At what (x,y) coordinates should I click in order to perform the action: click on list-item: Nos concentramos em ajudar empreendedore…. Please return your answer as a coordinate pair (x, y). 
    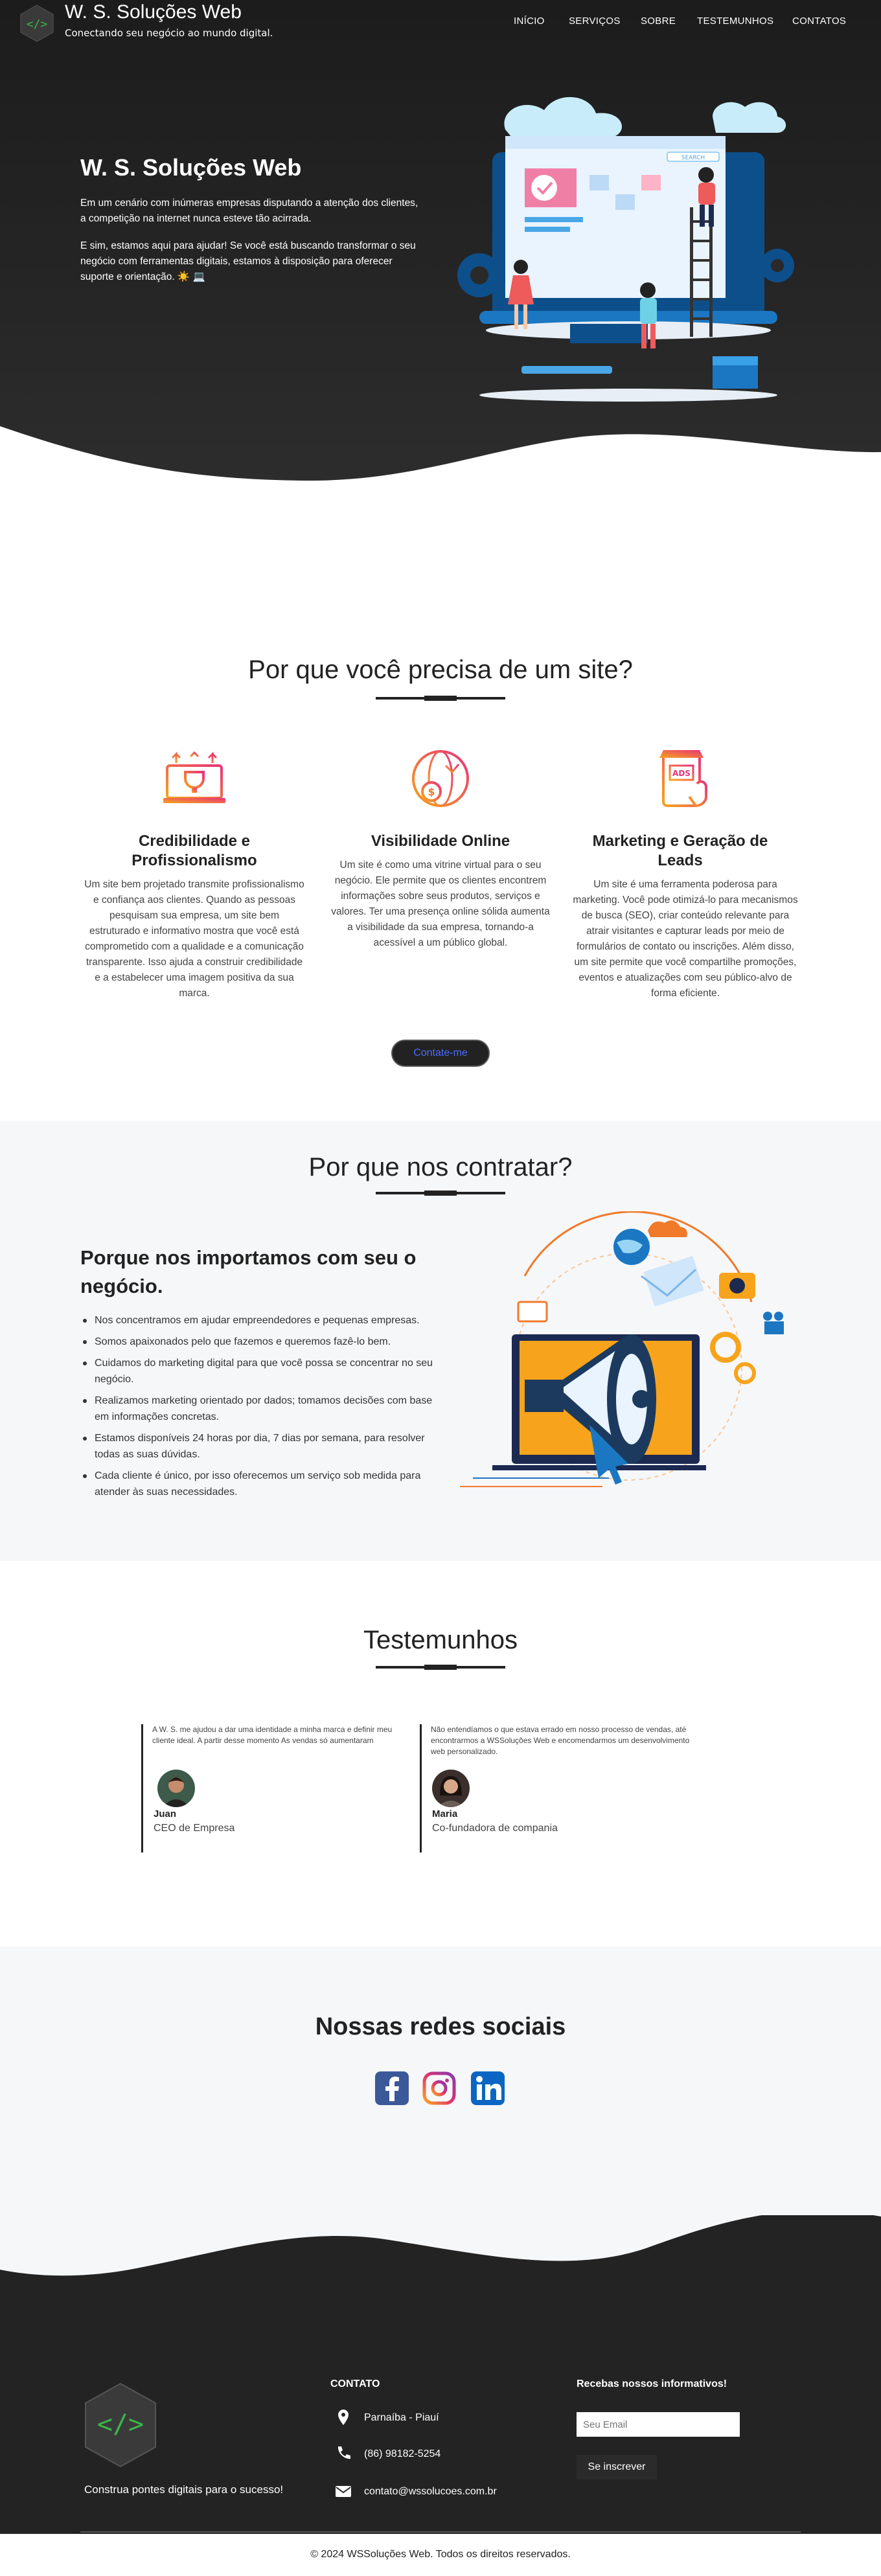
    Looking at the image, I should click on (261, 1320).